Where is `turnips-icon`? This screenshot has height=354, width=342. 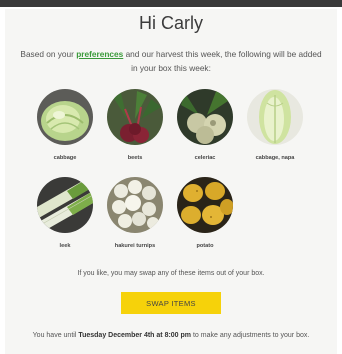 turnips-icon is located at coordinates (135, 205).